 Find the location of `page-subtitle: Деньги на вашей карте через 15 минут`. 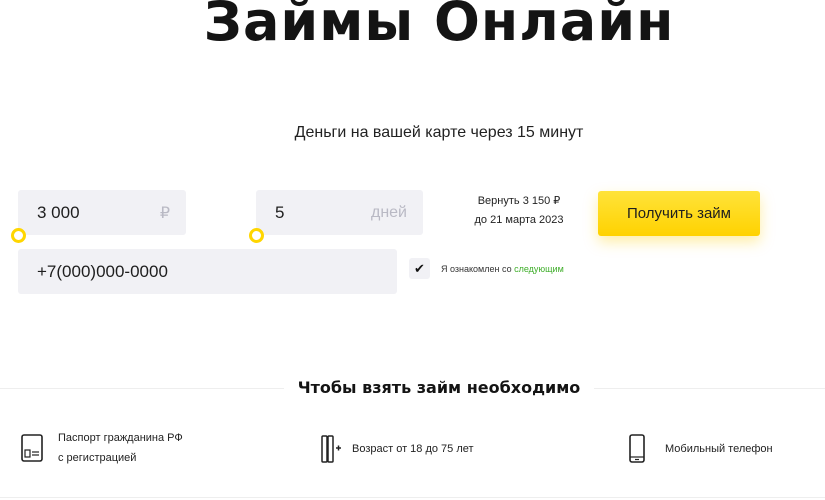

page-subtitle: Деньги на вашей карте через 15 минут is located at coordinates (439, 132).